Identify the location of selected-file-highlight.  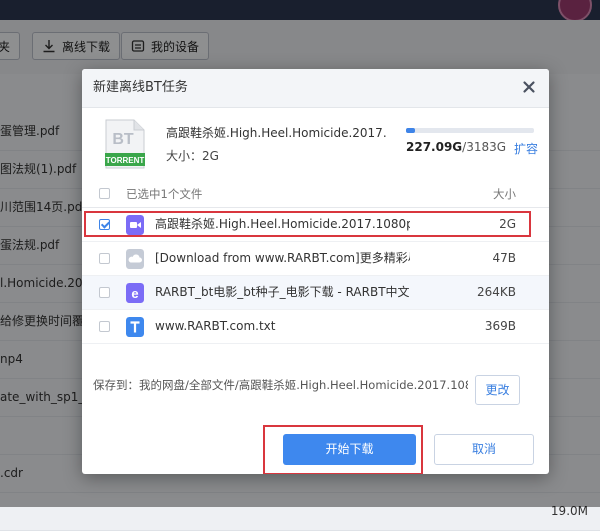
(307, 224).